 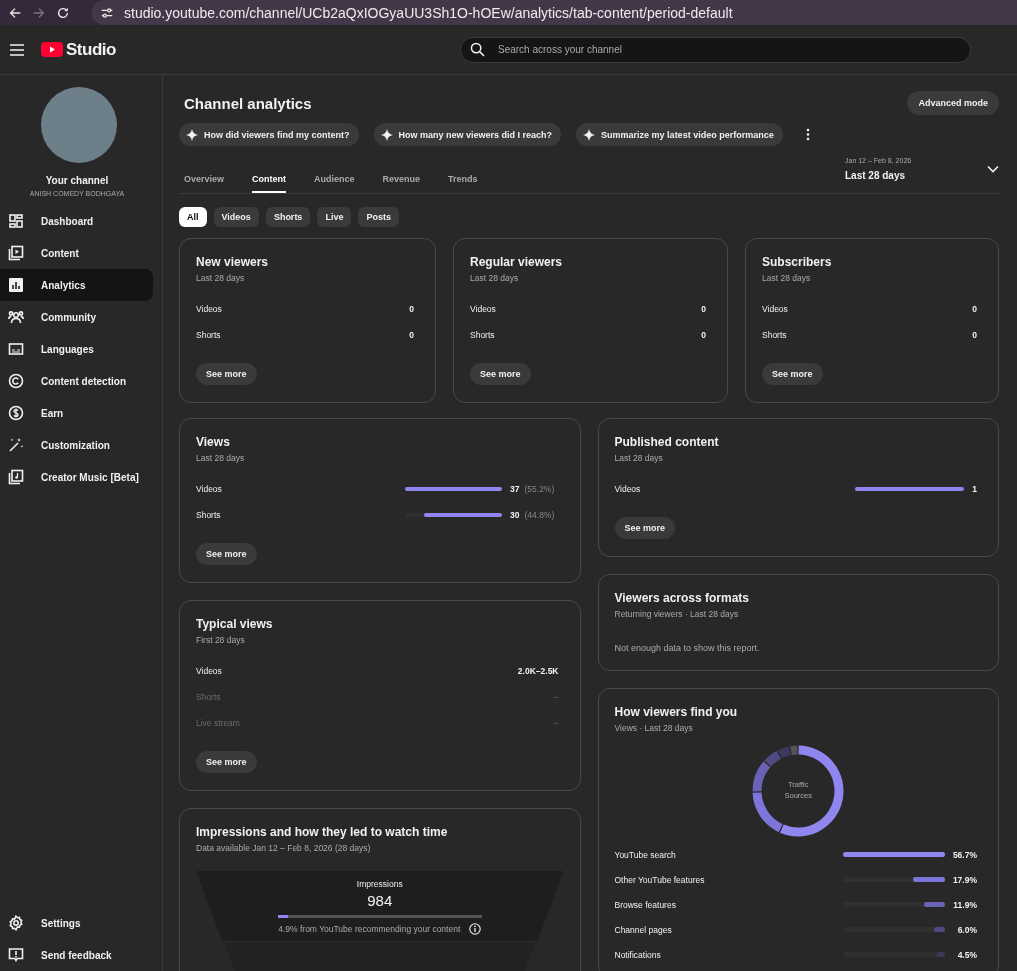 What do you see at coordinates (236, 217) in the screenshot?
I see `filter-chip: Videos` at bounding box center [236, 217].